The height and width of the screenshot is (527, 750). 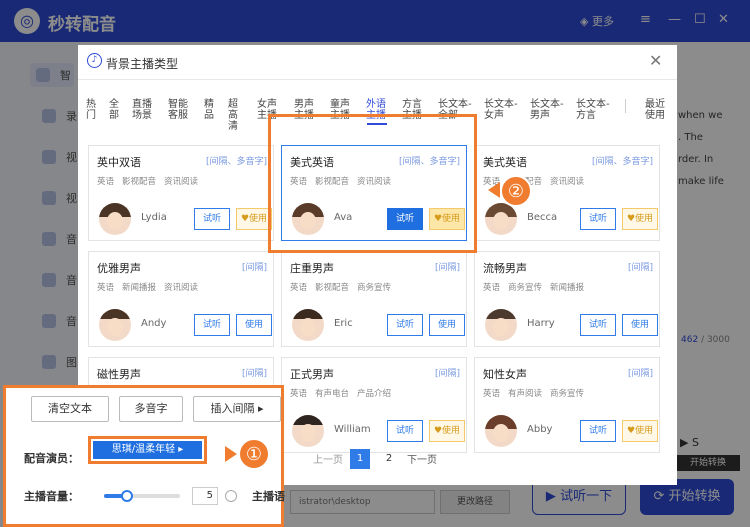 What do you see at coordinates (389, 459) in the screenshot?
I see `page-button-2: 2` at bounding box center [389, 459].